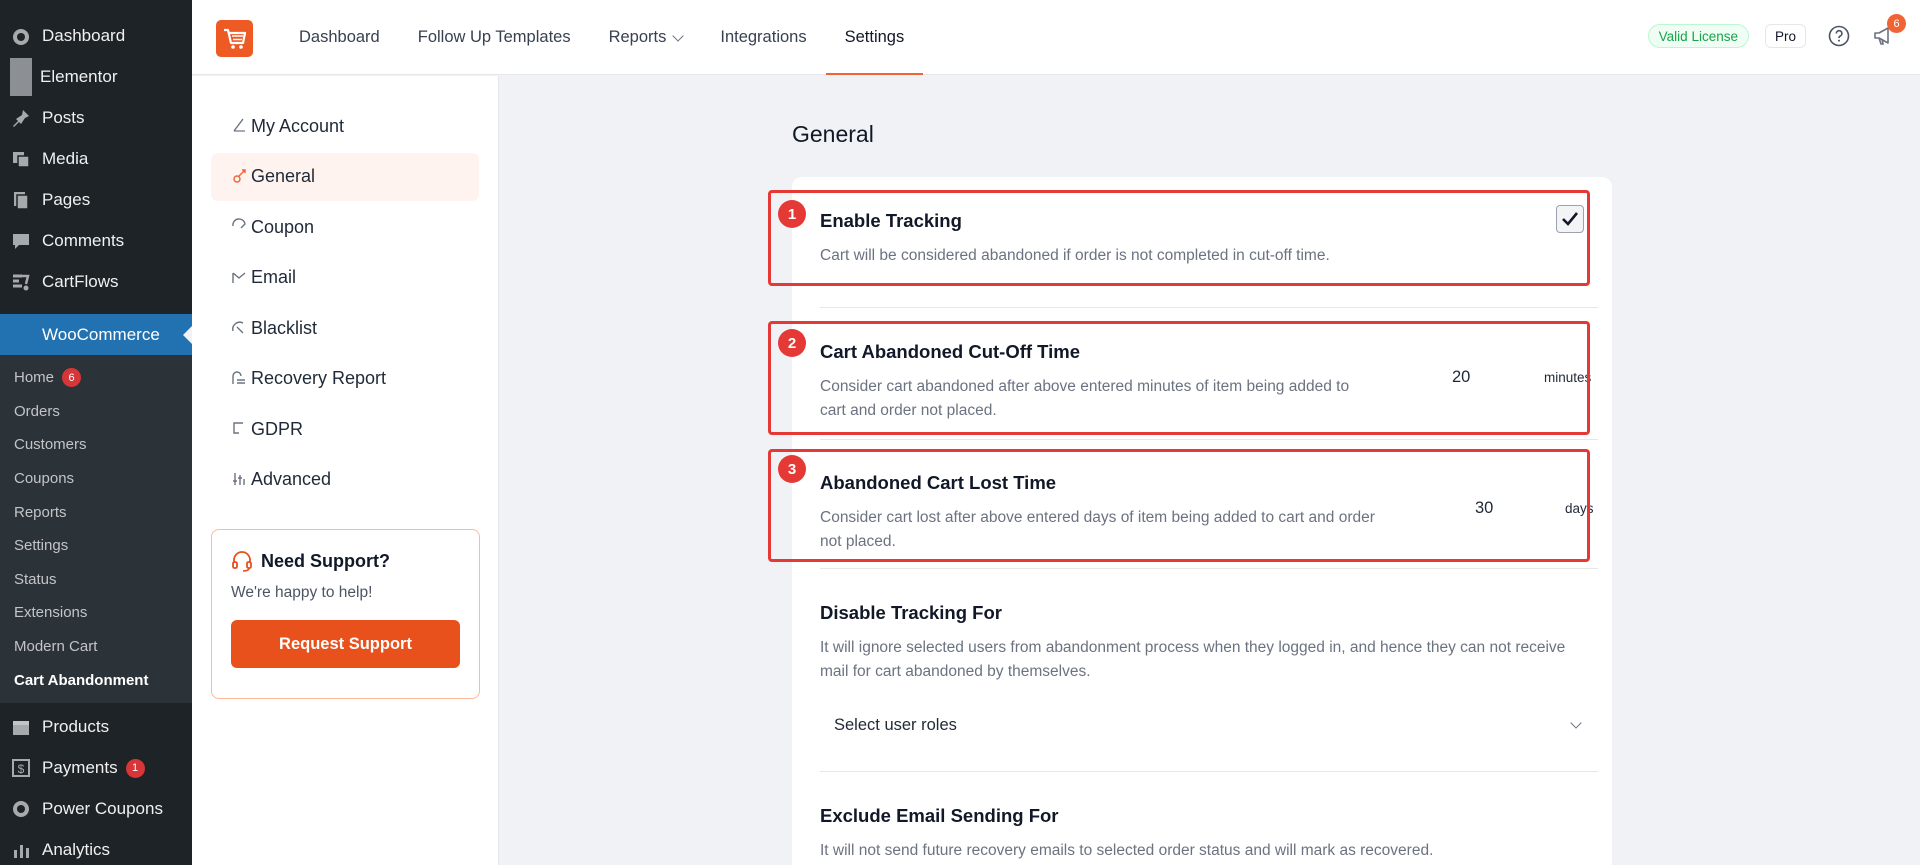 The image size is (1920, 865). I want to click on request-support-button: Request Support, so click(345, 644).